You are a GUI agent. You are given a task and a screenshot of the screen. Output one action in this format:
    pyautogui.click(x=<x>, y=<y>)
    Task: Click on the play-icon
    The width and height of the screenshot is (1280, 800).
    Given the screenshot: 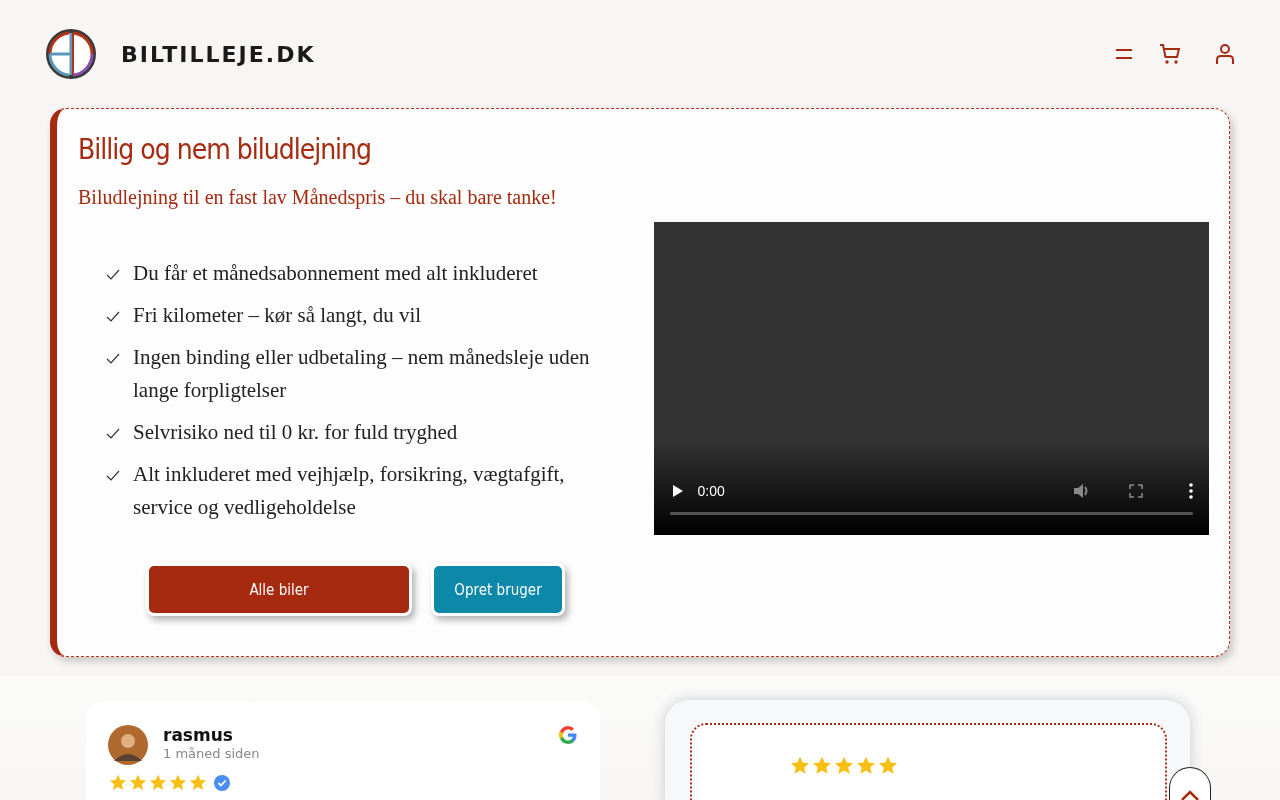 What is the action you would take?
    pyautogui.click(x=677, y=491)
    